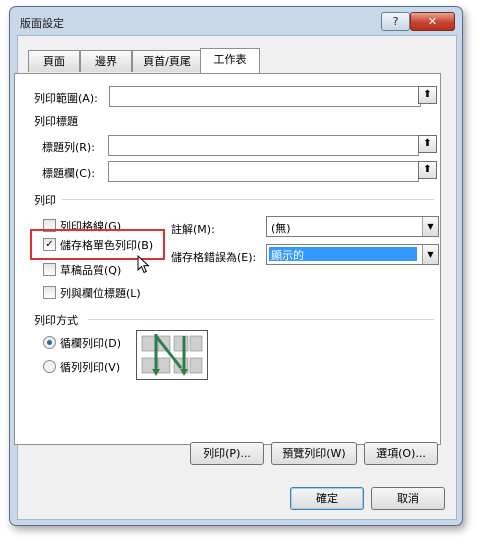 The width and height of the screenshot is (480, 547). I want to click on radio-selected-dot, so click(49, 342).